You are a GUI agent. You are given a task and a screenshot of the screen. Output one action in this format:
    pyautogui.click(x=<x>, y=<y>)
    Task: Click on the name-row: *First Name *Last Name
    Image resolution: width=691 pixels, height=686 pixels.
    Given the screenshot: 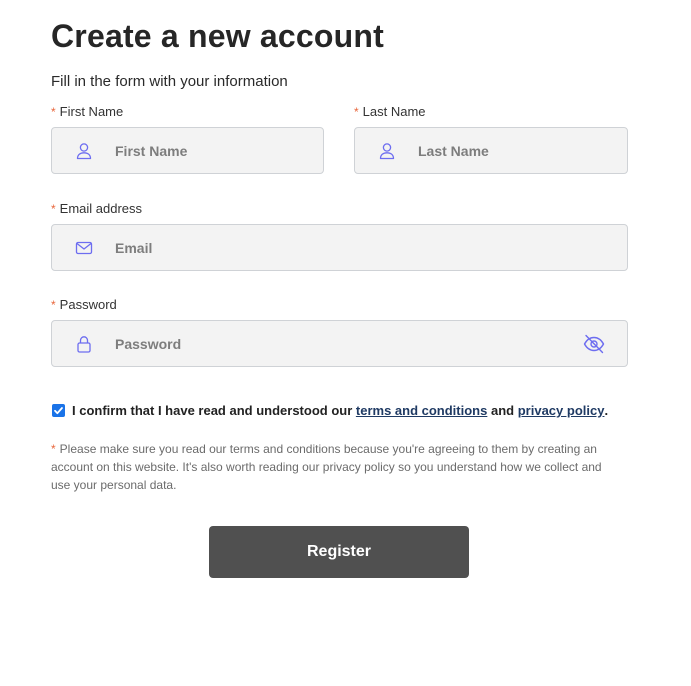 What is the action you would take?
    pyautogui.click(x=339, y=139)
    